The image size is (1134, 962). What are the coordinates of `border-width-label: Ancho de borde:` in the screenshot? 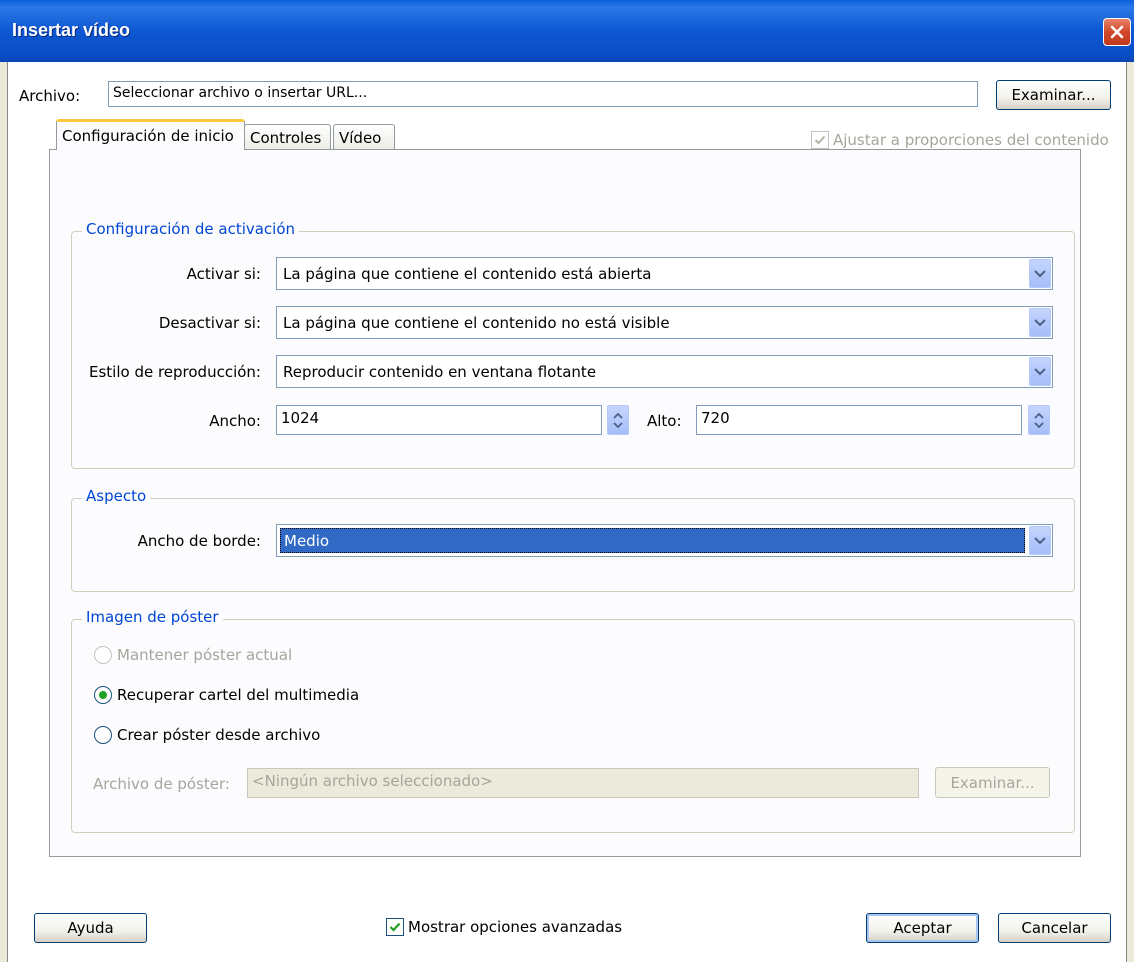 It's located at (199, 541).